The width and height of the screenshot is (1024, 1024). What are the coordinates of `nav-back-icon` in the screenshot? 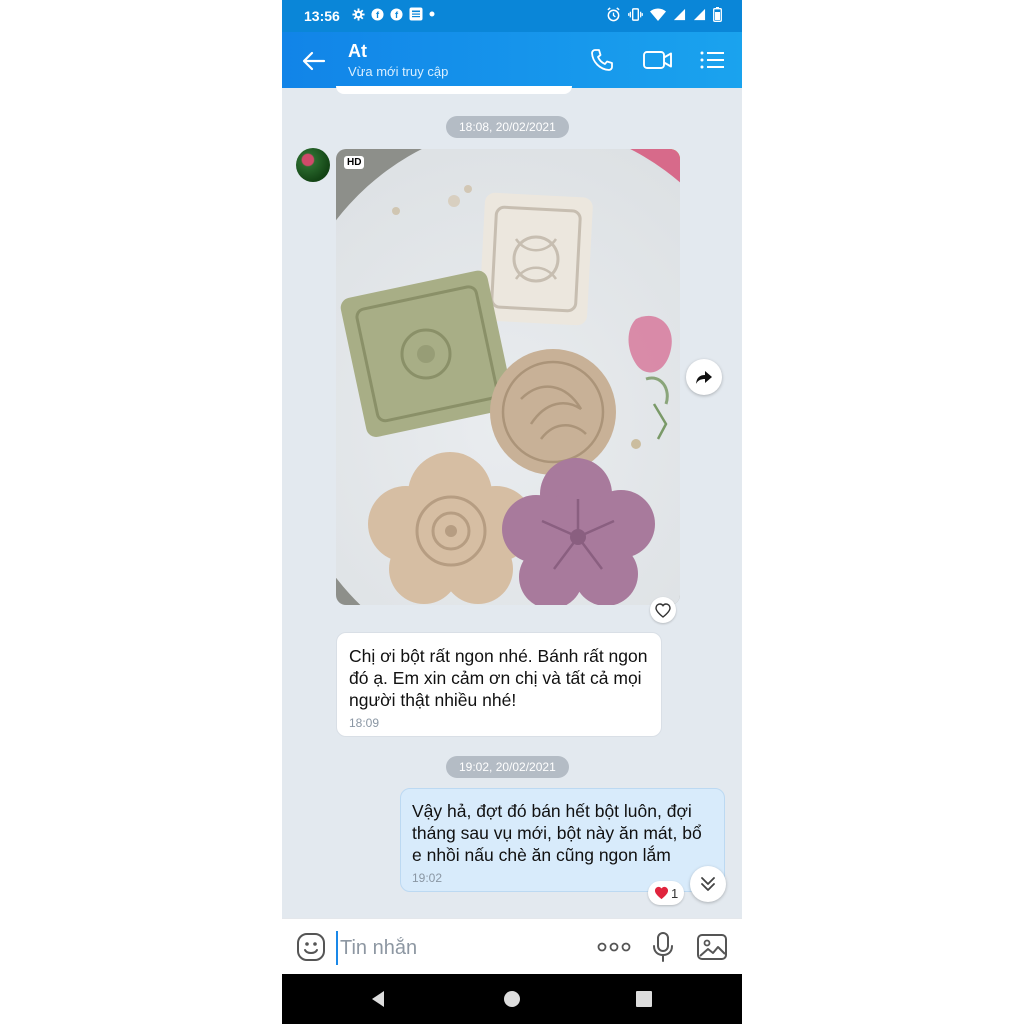 It's located at (379, 999).